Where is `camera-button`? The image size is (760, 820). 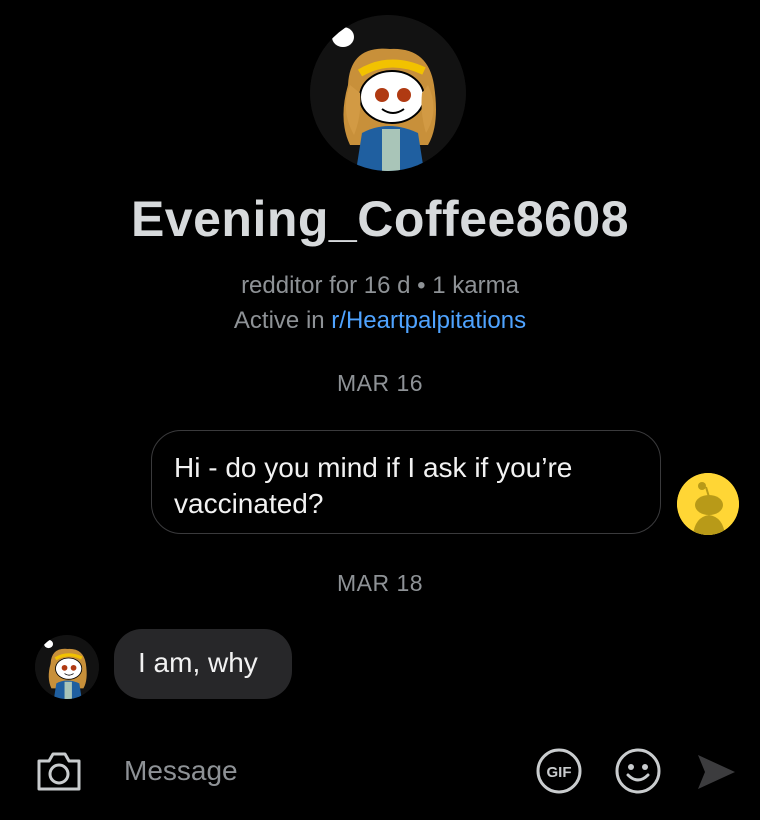 camera-button is located at coordinates (59, 771).